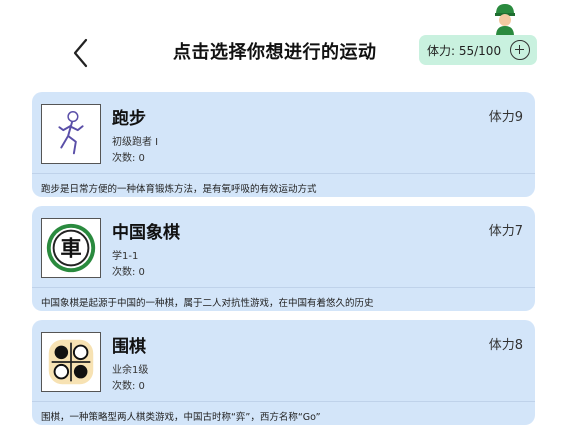 The height and width of the screenshot is (427, 582). Describe the element at coordinates (181, 417) in the screenshot. I see `sport-description: 围棋，一种策略型两人棋类游戏，中国古时称“弈”，西方名称“Go”` at that location.